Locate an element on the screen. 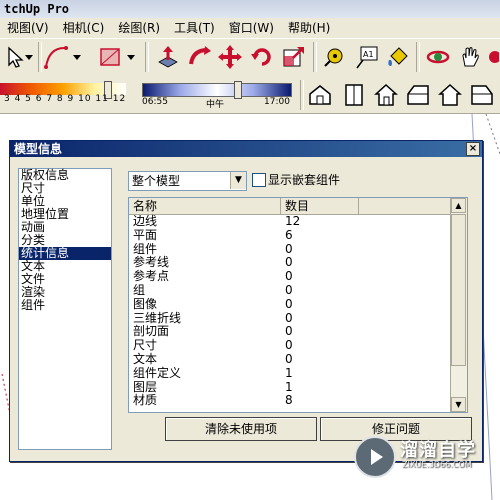 This screenshot has width=500, height=500. table-row: 三维折线 0 is located at coordinates (298, 318).